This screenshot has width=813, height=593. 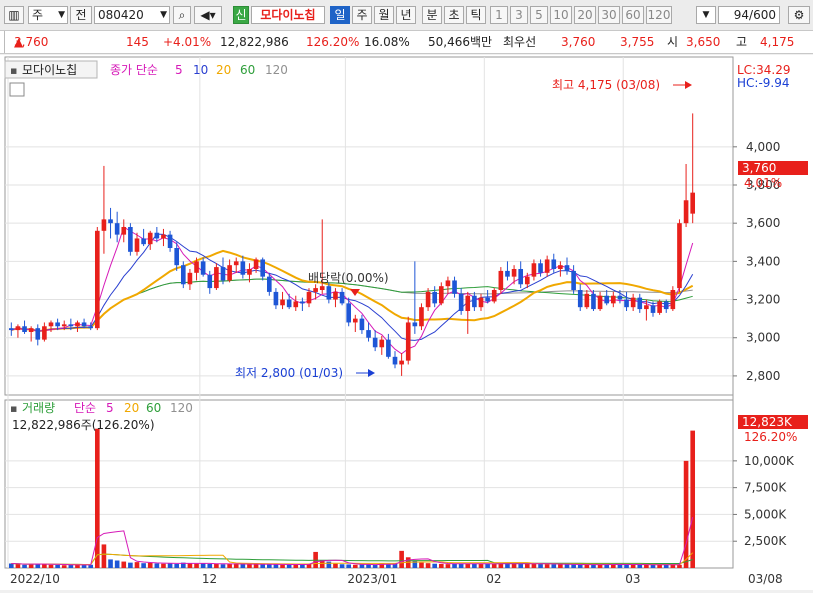 I want to click on interval-button-1: 1, so click(x=499, y=15).